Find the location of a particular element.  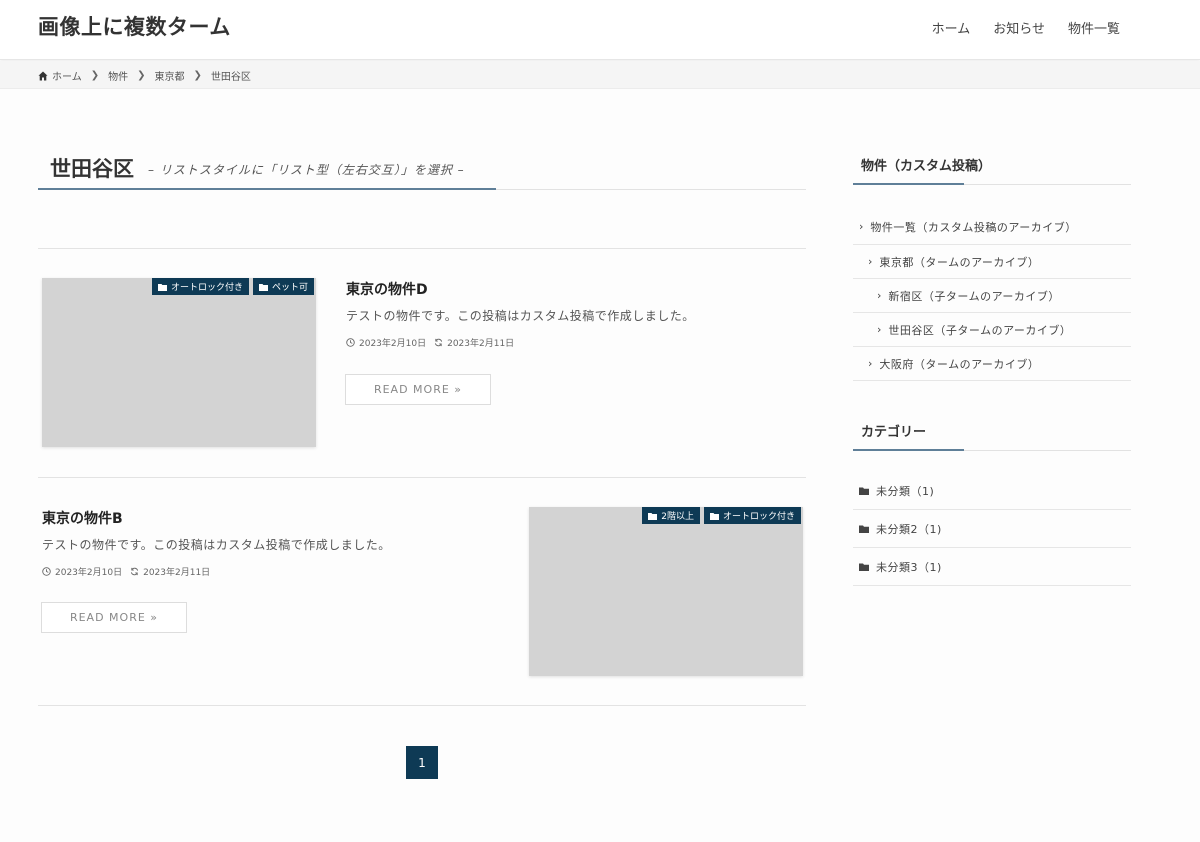

site-header: 画像上に複数ターム ホーム お知らせ 物件一覧 is located at coordinates (600, 30).